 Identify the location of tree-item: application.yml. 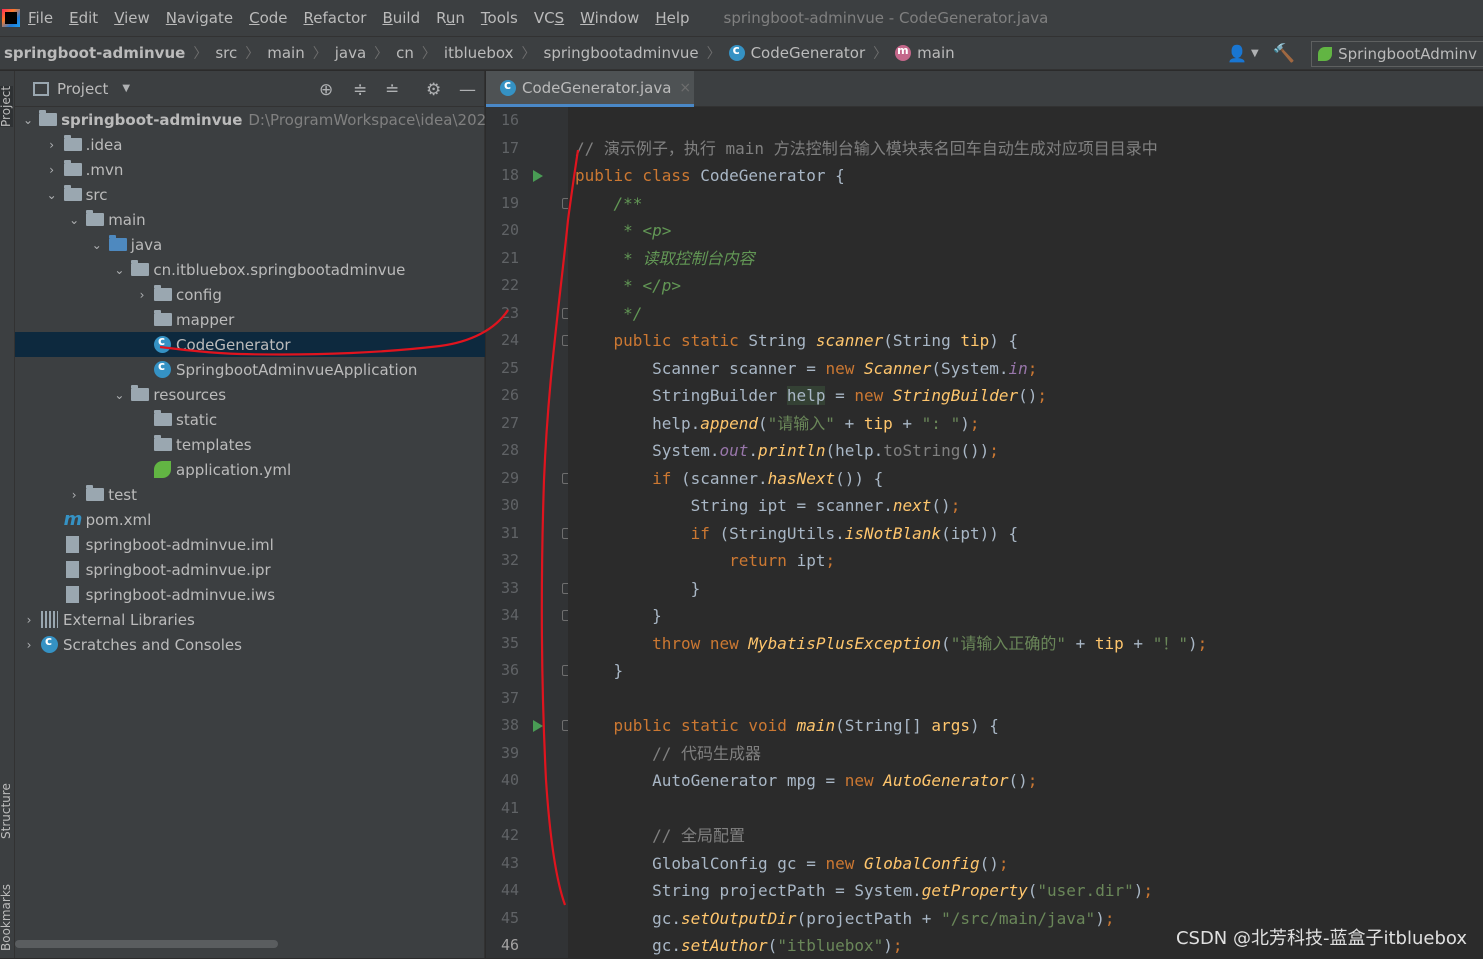
(250, 469).